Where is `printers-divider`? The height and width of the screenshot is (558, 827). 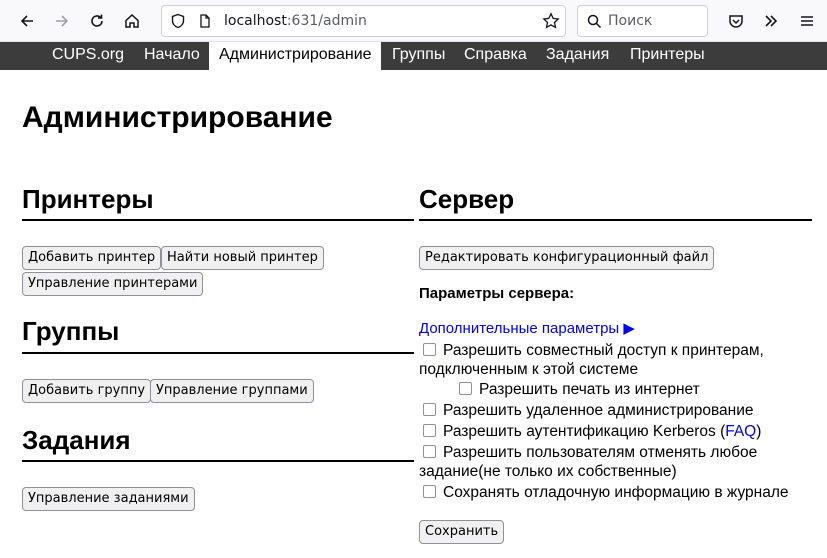
printers-divider is located at coordinates (218, 220).